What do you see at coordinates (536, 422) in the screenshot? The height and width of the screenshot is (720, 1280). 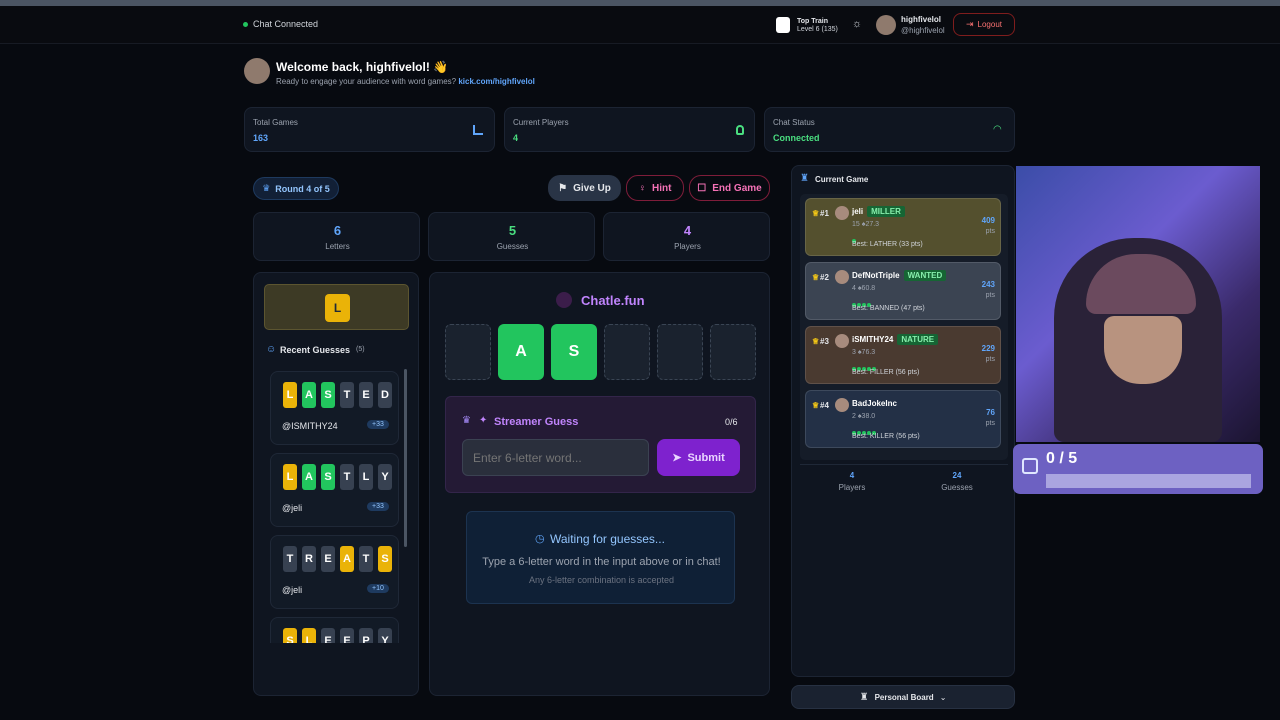 I see `streamer-guess-title: Streamer Guess` at bounding box center [536, 422].